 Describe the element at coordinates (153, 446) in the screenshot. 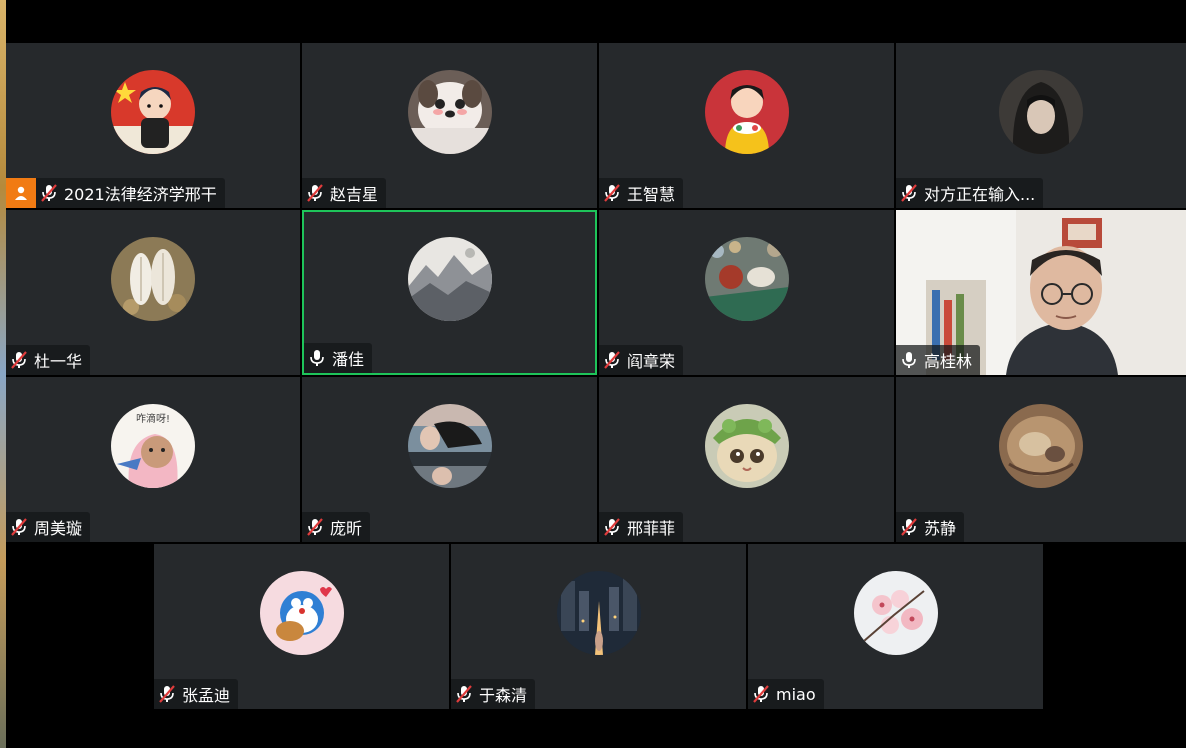

I see `avatar: 咋滴呀!` at that location.